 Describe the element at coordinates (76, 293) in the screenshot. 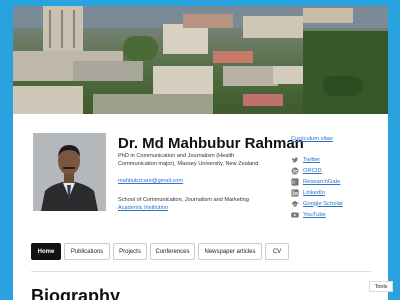

I see `section-heading: Biography` at that location.